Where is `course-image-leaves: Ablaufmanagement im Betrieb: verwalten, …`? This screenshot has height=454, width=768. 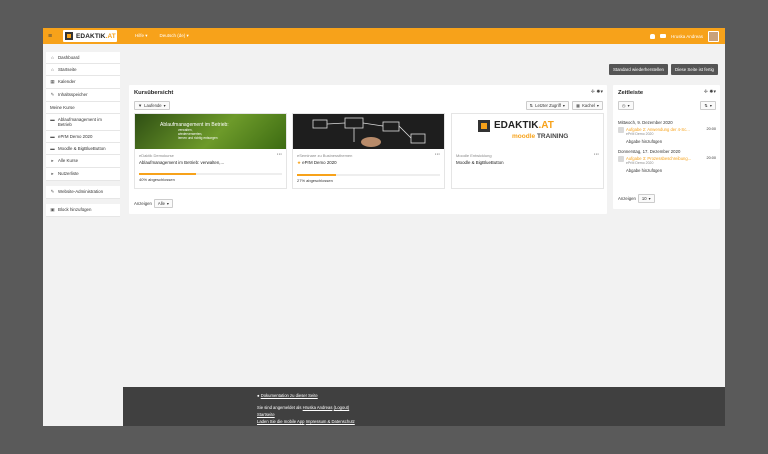
course-image-leaves: Ablaufmanagement im Betrieb: verwalten, … is located at coordinates (210, 131).